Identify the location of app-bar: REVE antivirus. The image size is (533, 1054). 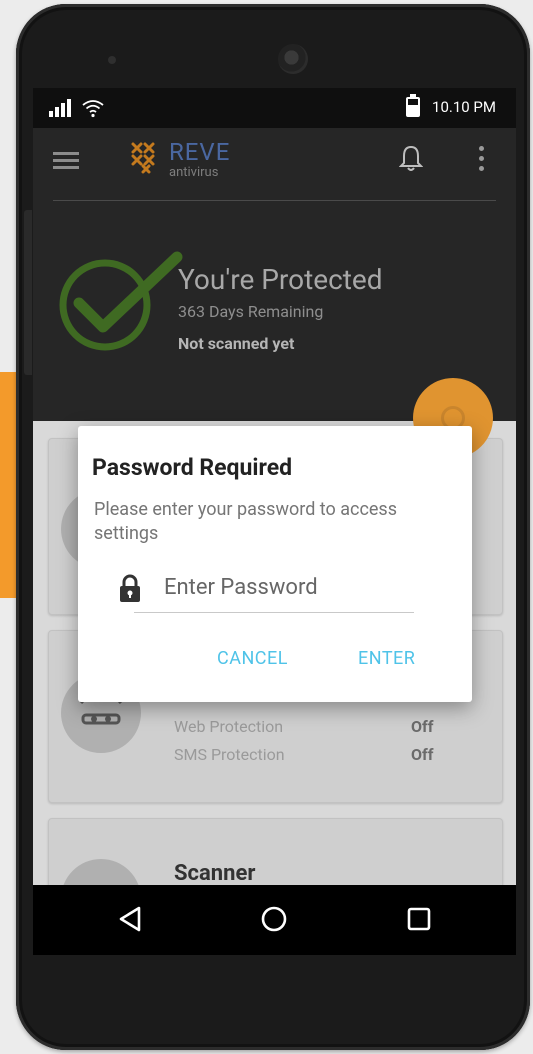
(274, 164).